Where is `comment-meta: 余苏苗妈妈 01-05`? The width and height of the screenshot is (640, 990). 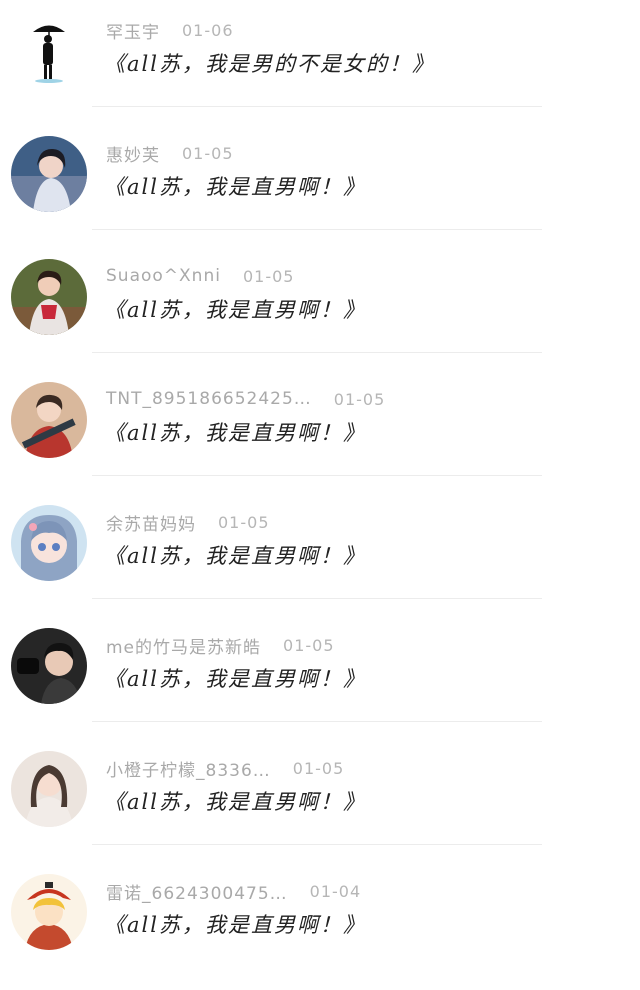
comment-meta: 余苏苗妈妈 01-05 is located at coordinates (188, 522).